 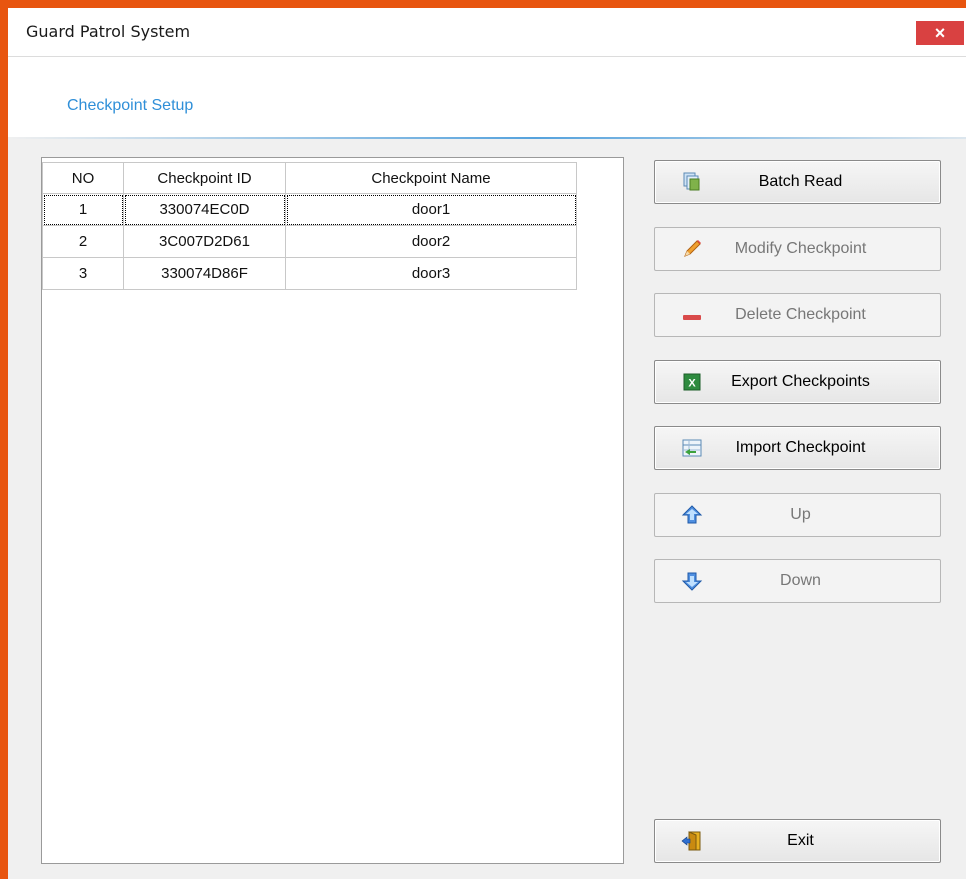 What do you see at coordinates (431, 241) in the screenshot?
I see `cell-checkpoint-name: door2` at bounding box center [431, 241].